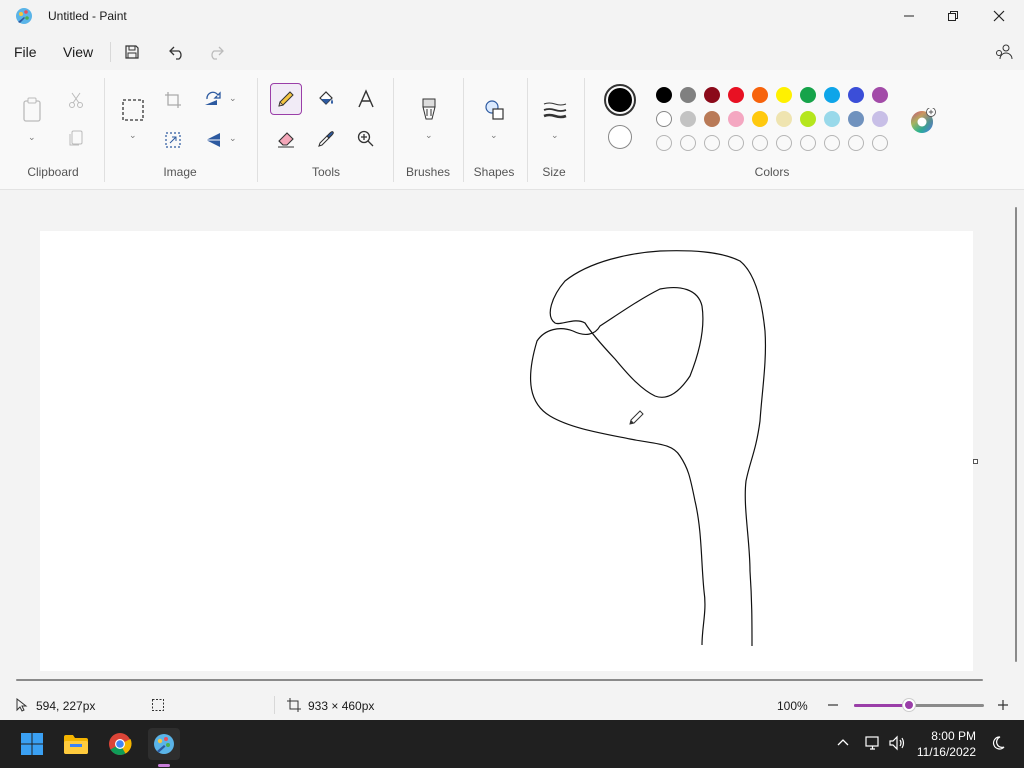  I want to click on resize-button, so click(173, 140).